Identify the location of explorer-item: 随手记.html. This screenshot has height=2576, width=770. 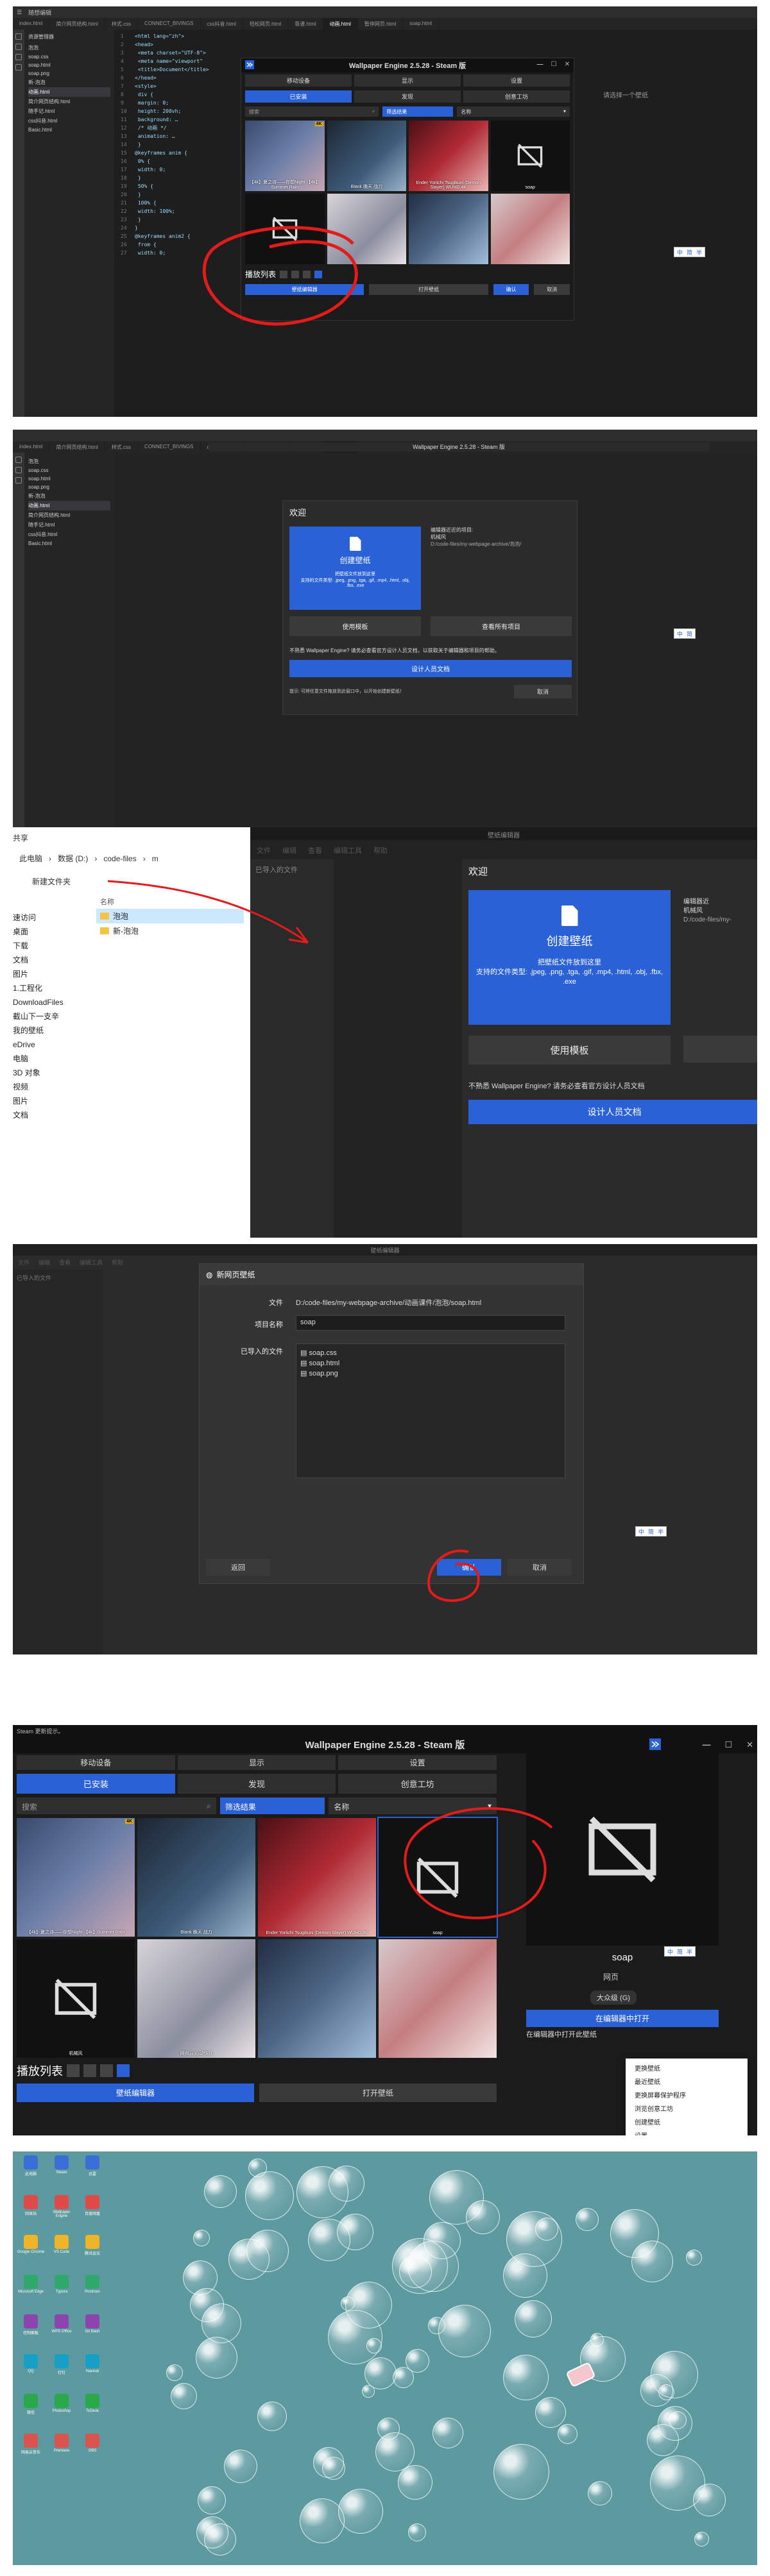
(69, 111).